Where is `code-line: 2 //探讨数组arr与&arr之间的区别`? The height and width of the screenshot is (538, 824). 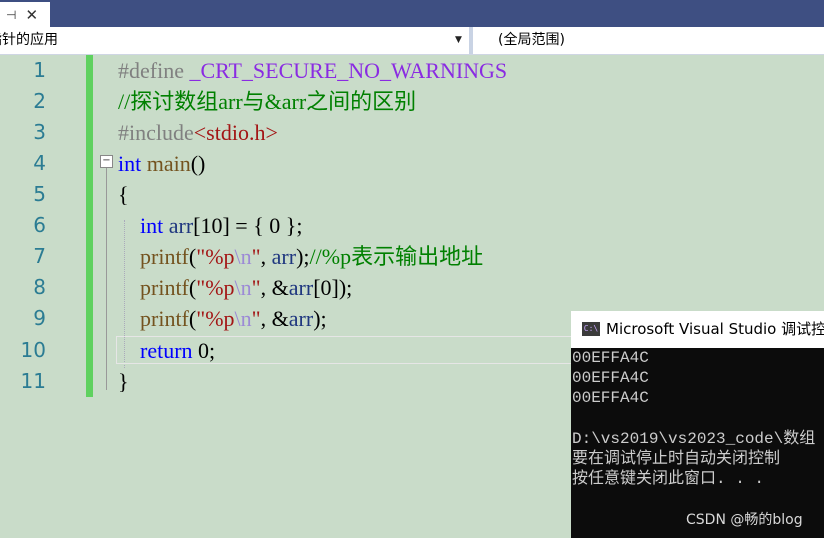
code-line: 2 //探讨数组arr与&arr之间的区别 is located at coordinates (412, 101).